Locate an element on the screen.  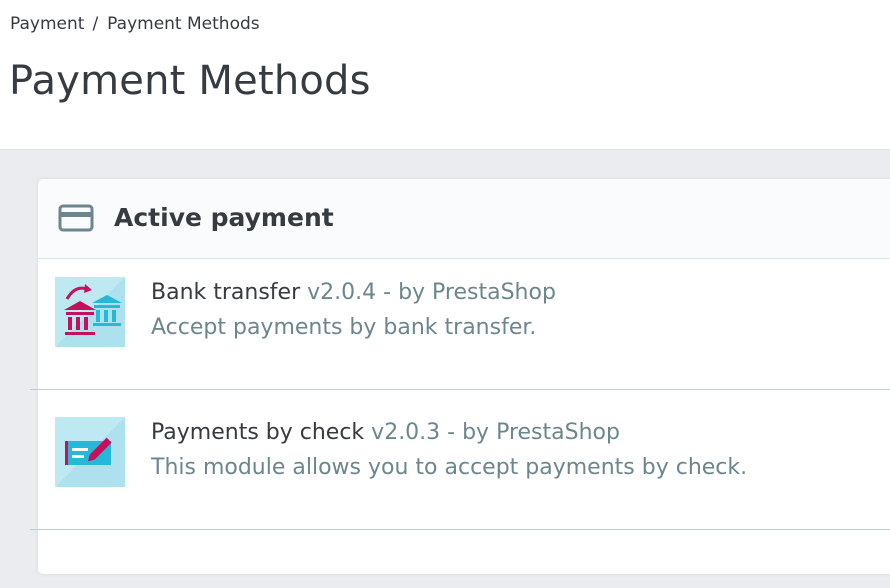
module-version-author: v2.0.4 - by PrestaShop is located at coordinates (431, 292).